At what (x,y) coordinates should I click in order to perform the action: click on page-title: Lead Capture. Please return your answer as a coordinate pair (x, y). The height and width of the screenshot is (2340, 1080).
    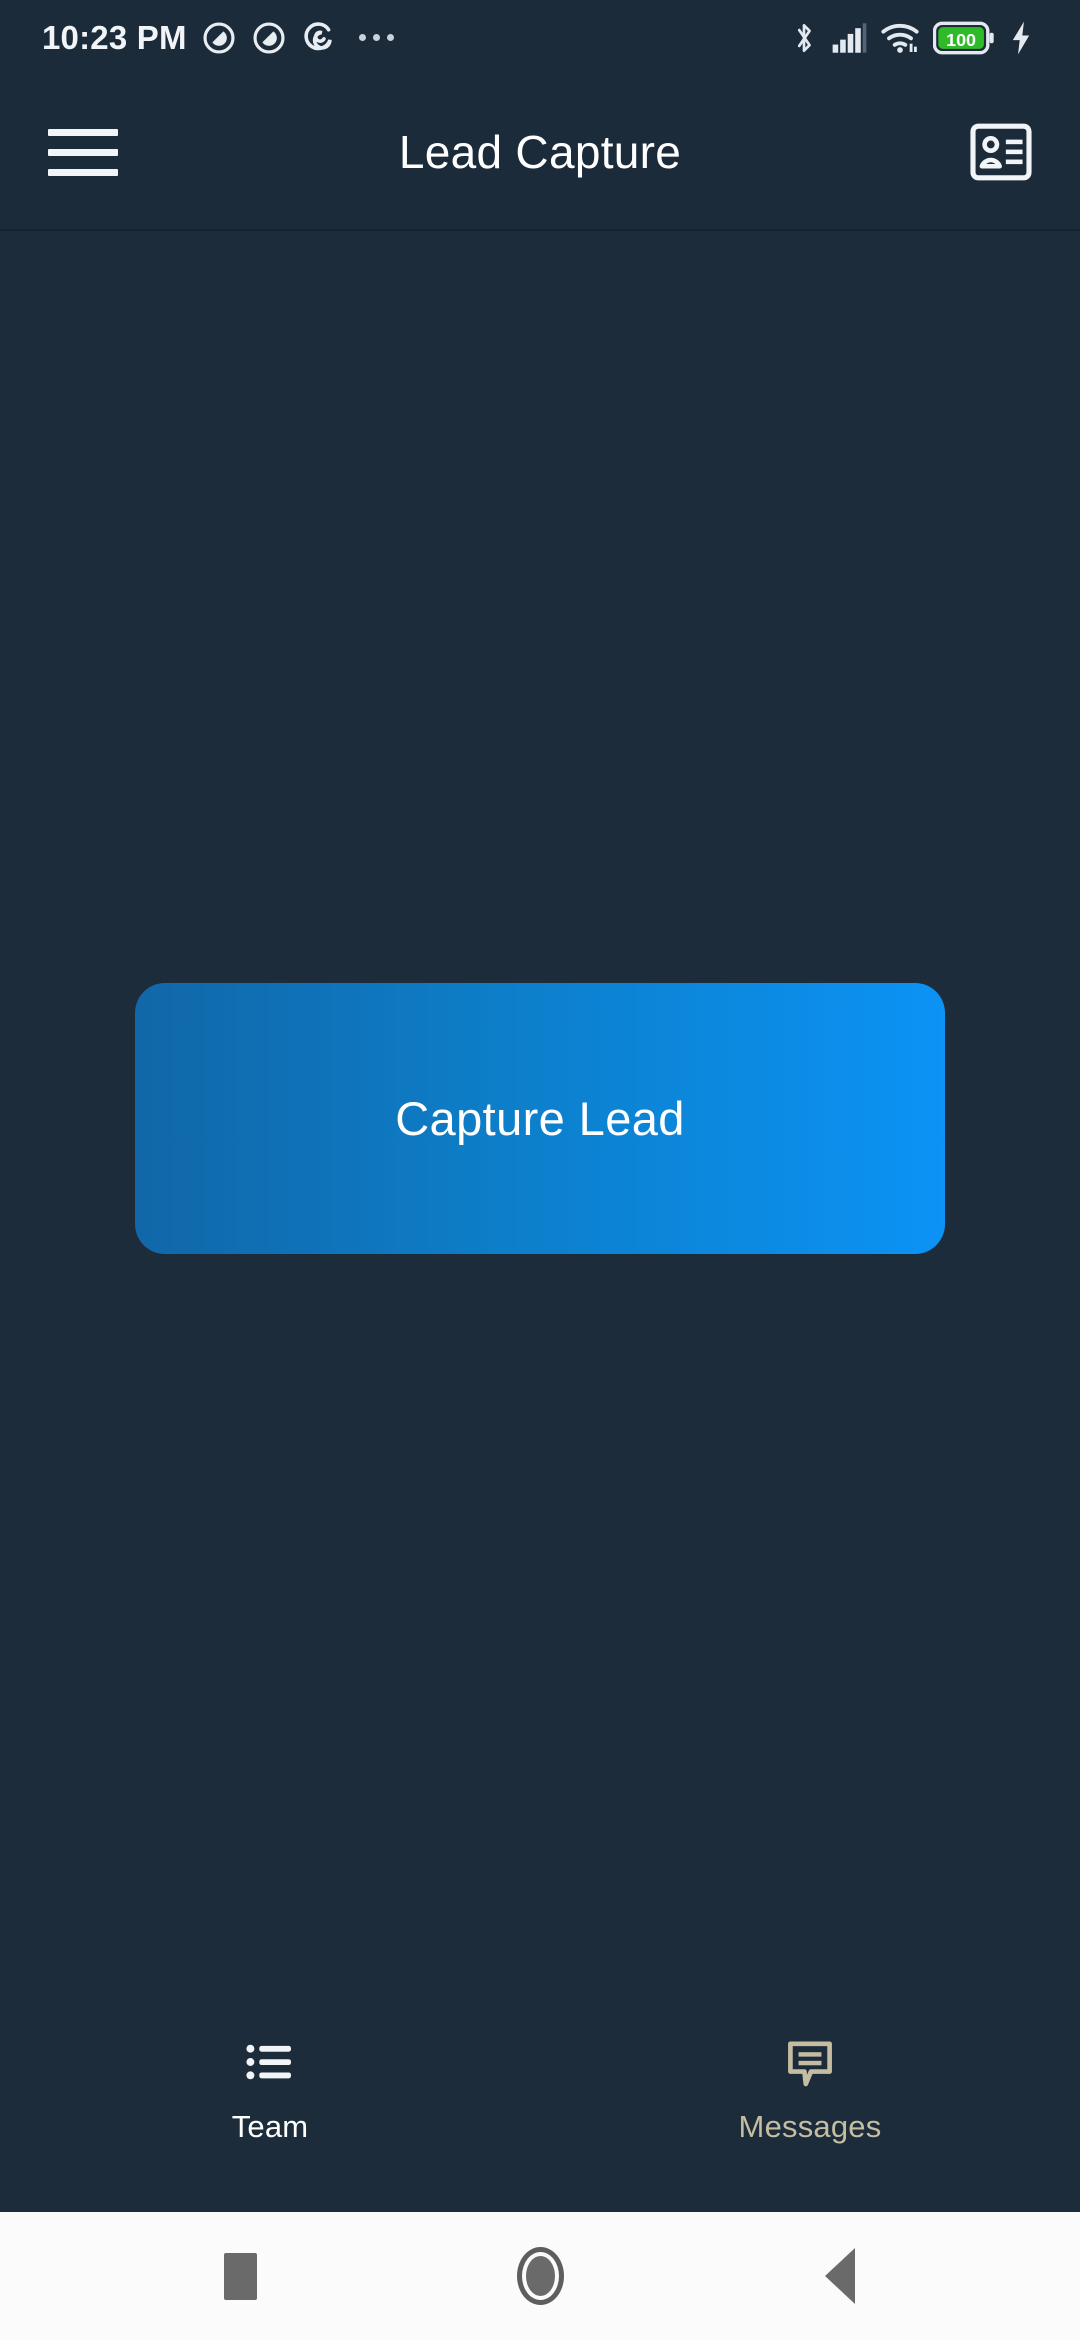
    Looking at the image, I should click on (540, 152).